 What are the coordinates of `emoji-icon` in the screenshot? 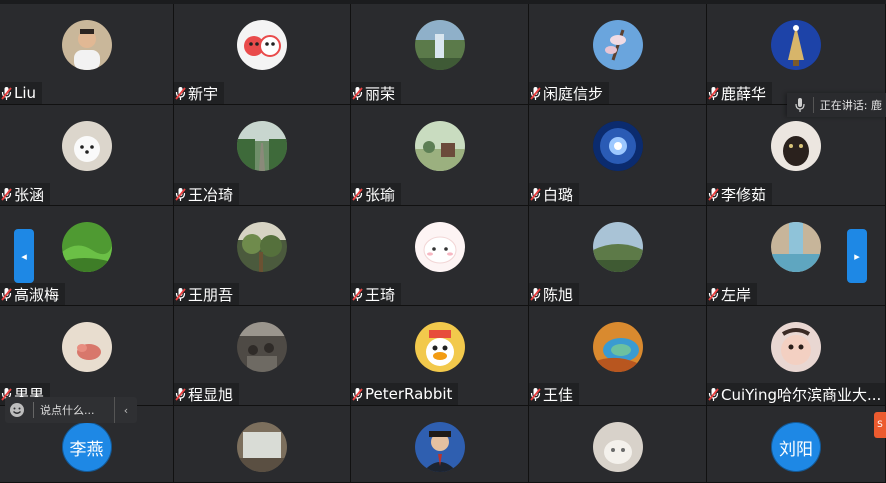 It's located at (17, 410).